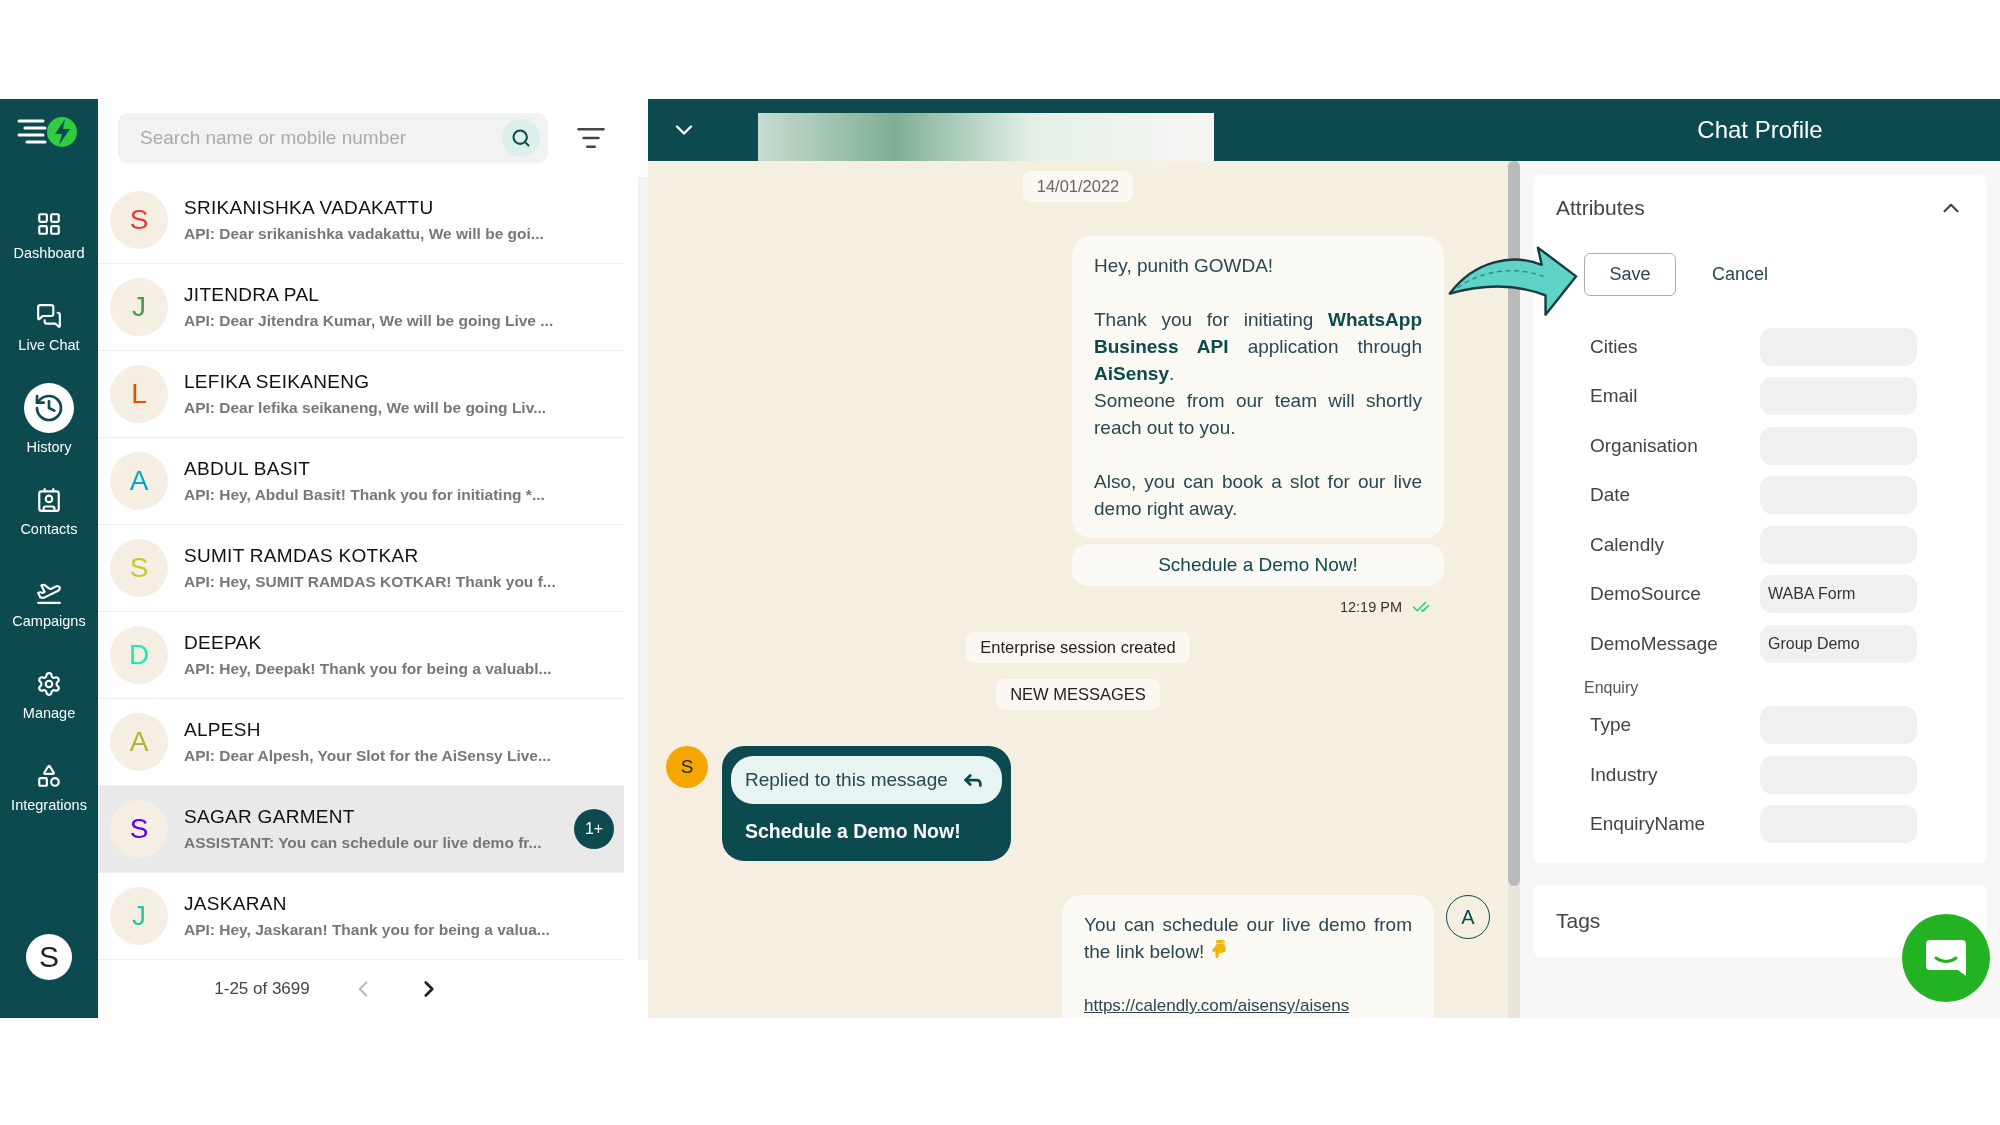 This screenshot has height=1125, width=2000. I want to click on quick-reply-button: Schedule a Demo Now!, so click(1258, 565).